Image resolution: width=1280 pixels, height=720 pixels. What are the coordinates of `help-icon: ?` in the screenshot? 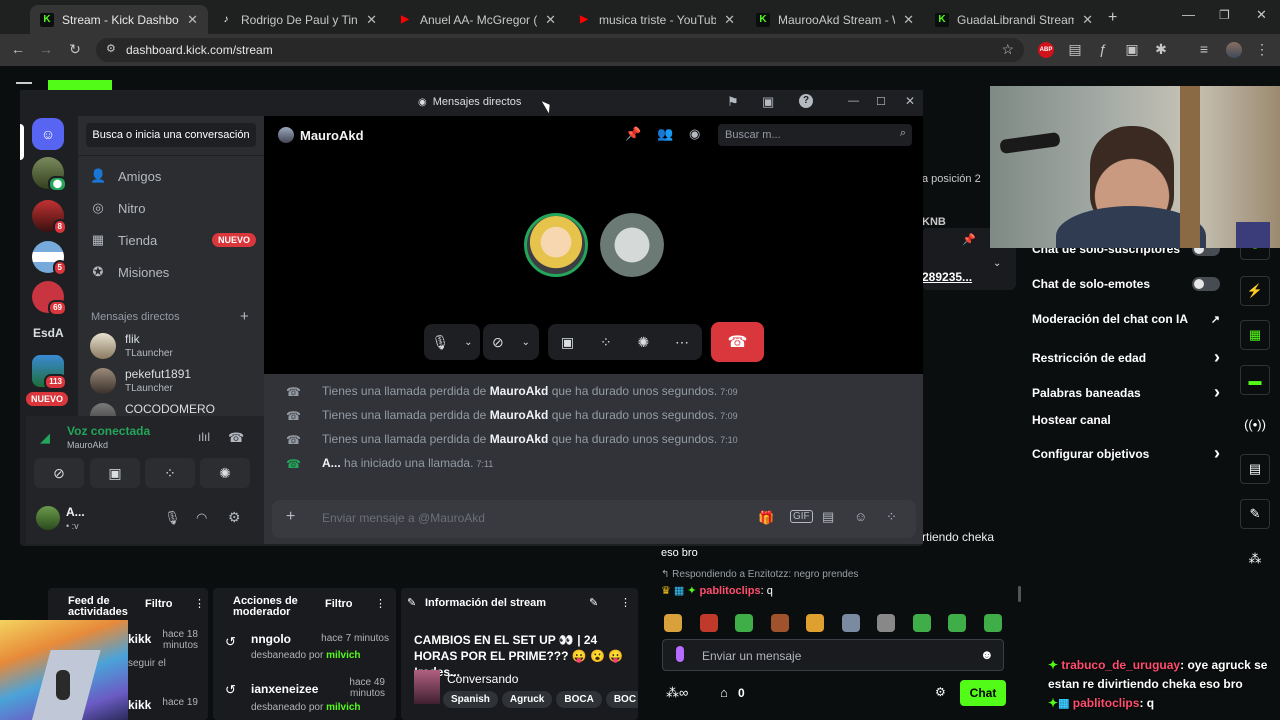 It's located at (806, 101).